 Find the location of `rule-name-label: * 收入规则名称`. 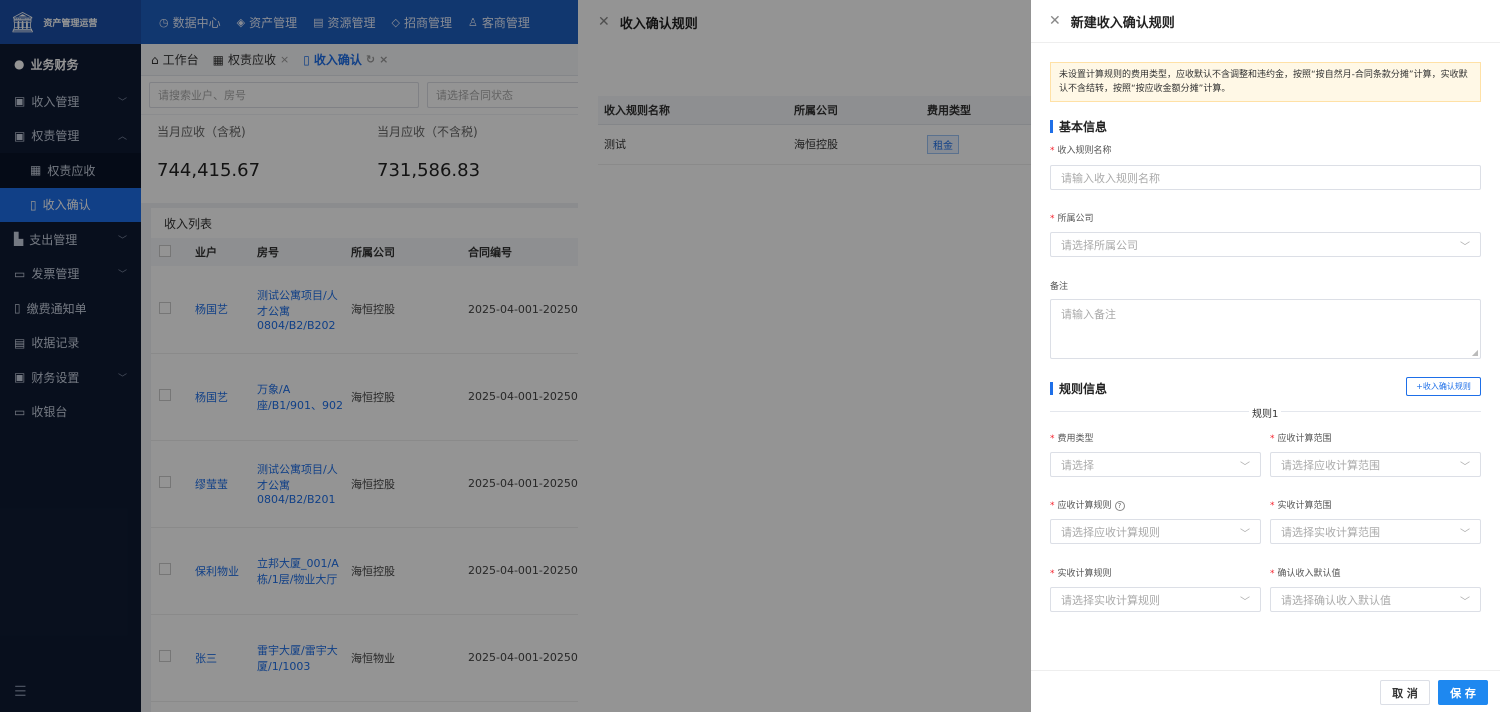

rule-name-label: * 收入规则名称 is located at coordinates (1081, 151).